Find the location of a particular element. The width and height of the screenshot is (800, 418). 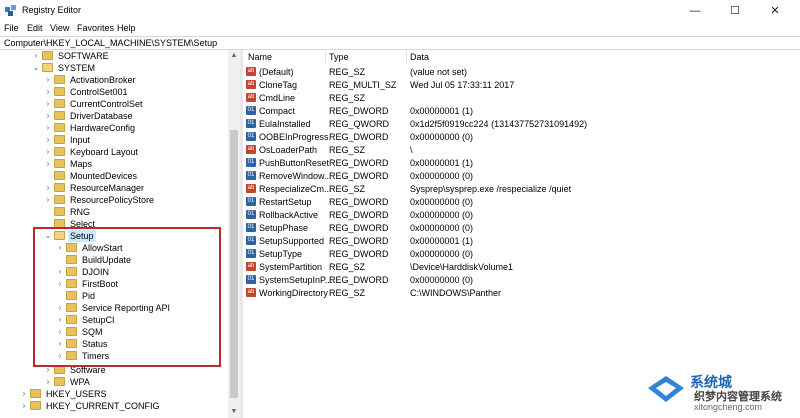

value-row: 01 RollbackActive REG_DWORD 0x00000000 (0) is located at coordinates (521, 215).